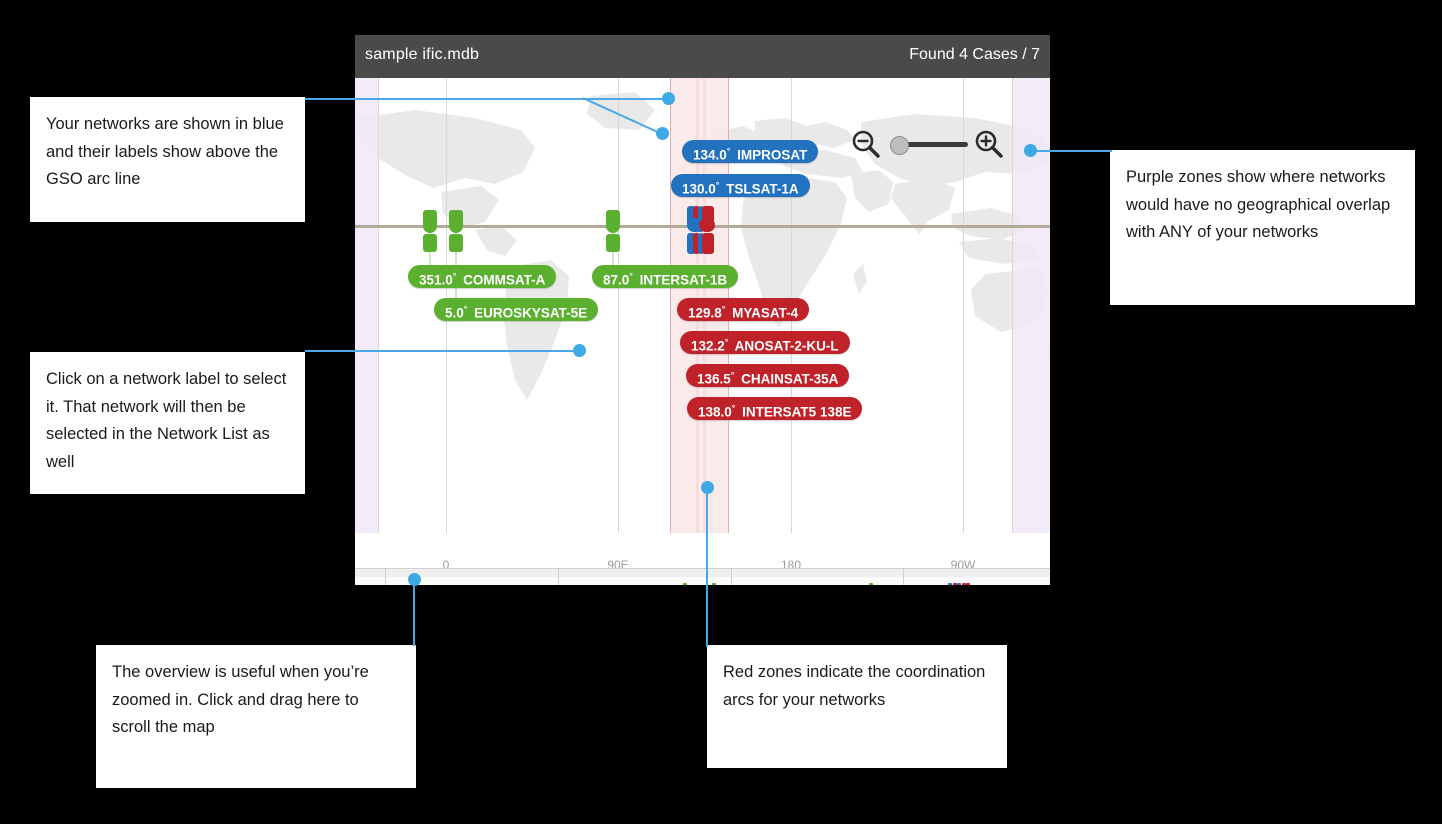  Describe the element at coordinates (504, 280) in the screenshot. I see `network-name: COMMSAT-A` at that location.